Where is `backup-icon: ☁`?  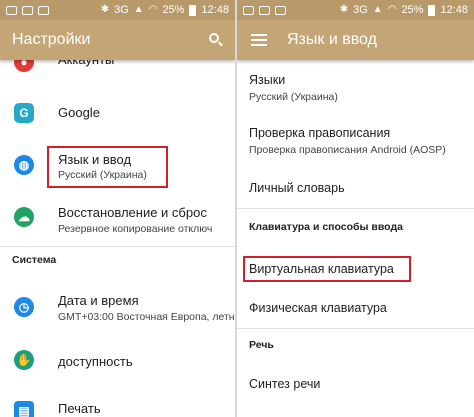 backup-icon: ☁ is located at coordinates (24, 217).